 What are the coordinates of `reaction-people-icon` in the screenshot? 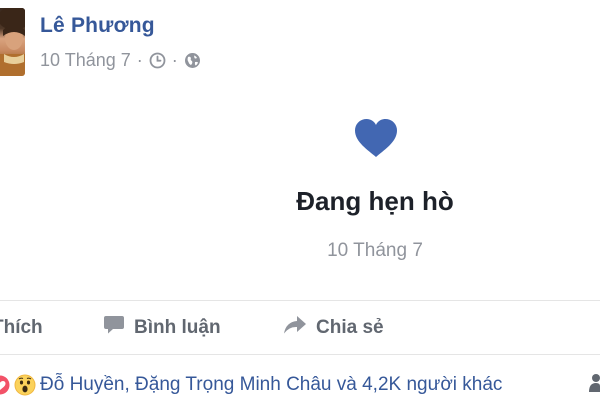 It's located at (594, 385).